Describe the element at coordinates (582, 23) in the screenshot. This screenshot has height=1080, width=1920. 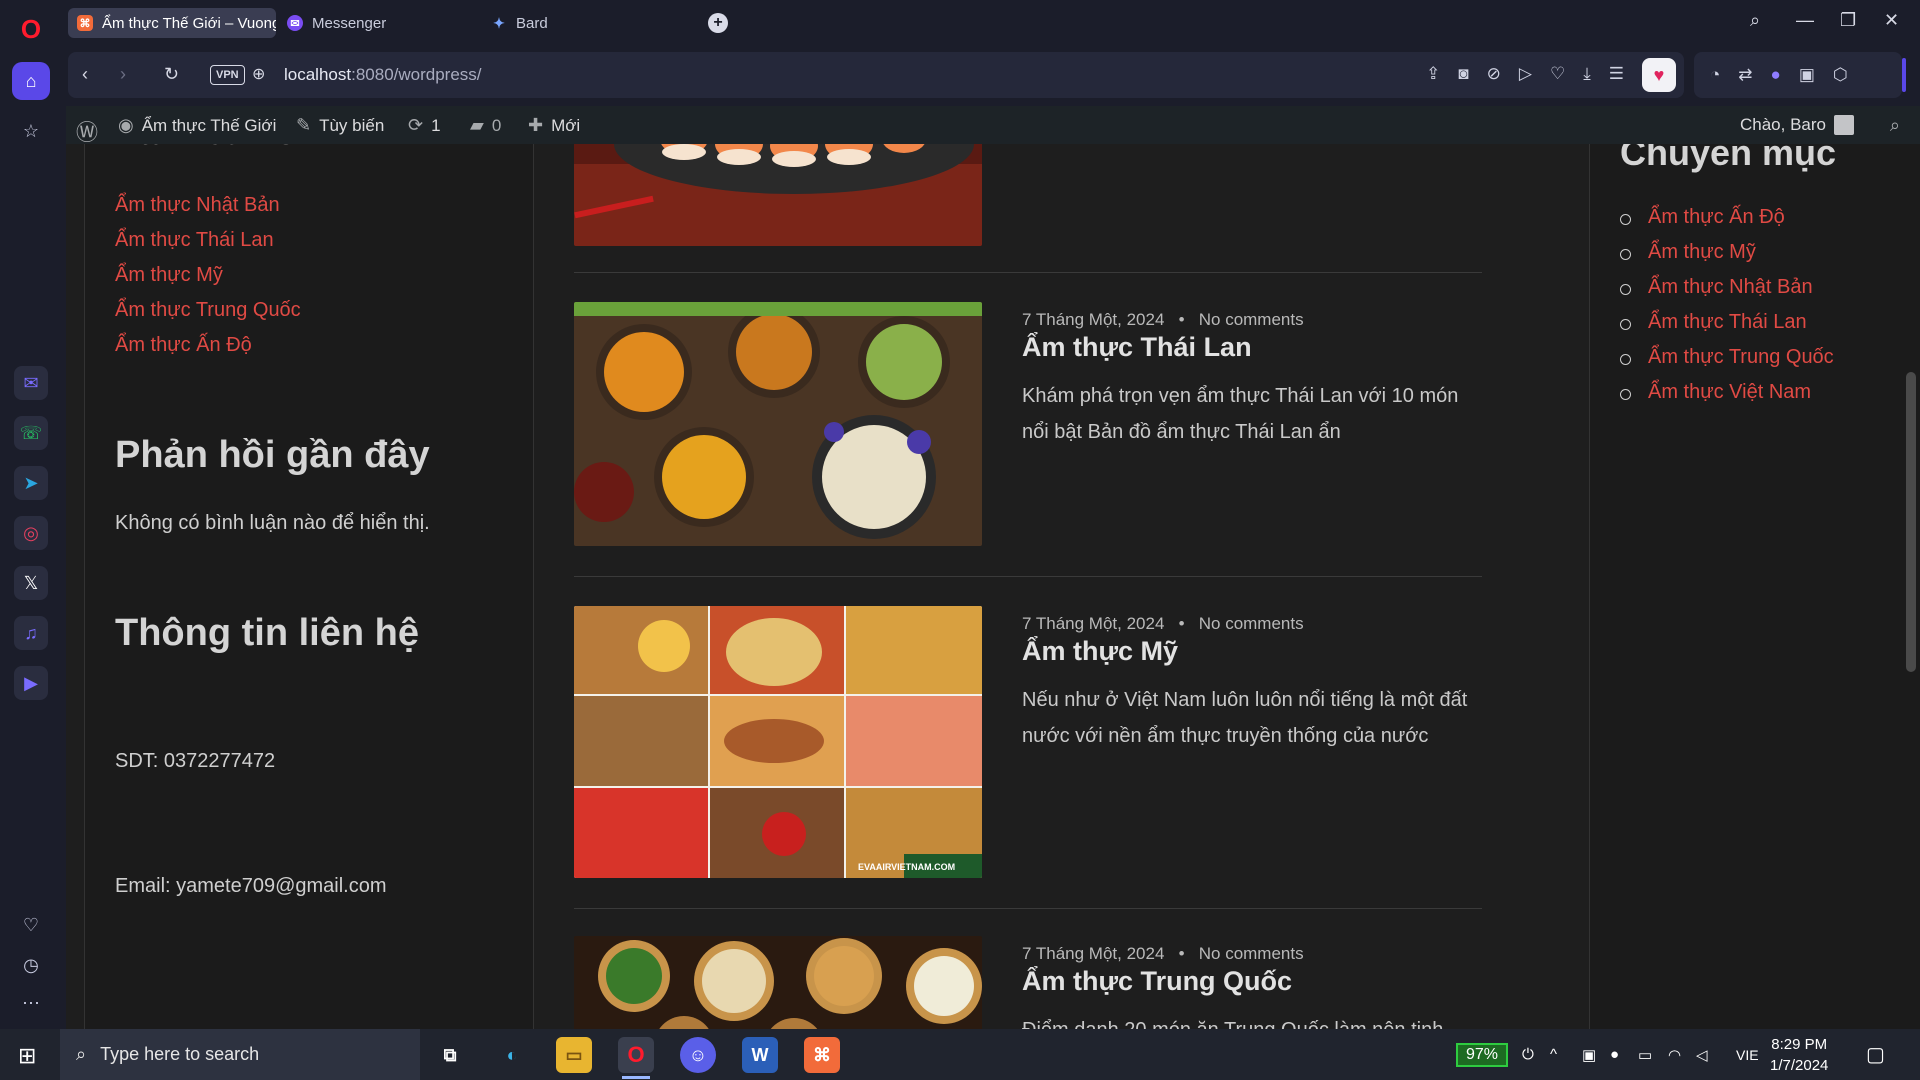
I see `tab-bard: ✦ Bard` at that location.